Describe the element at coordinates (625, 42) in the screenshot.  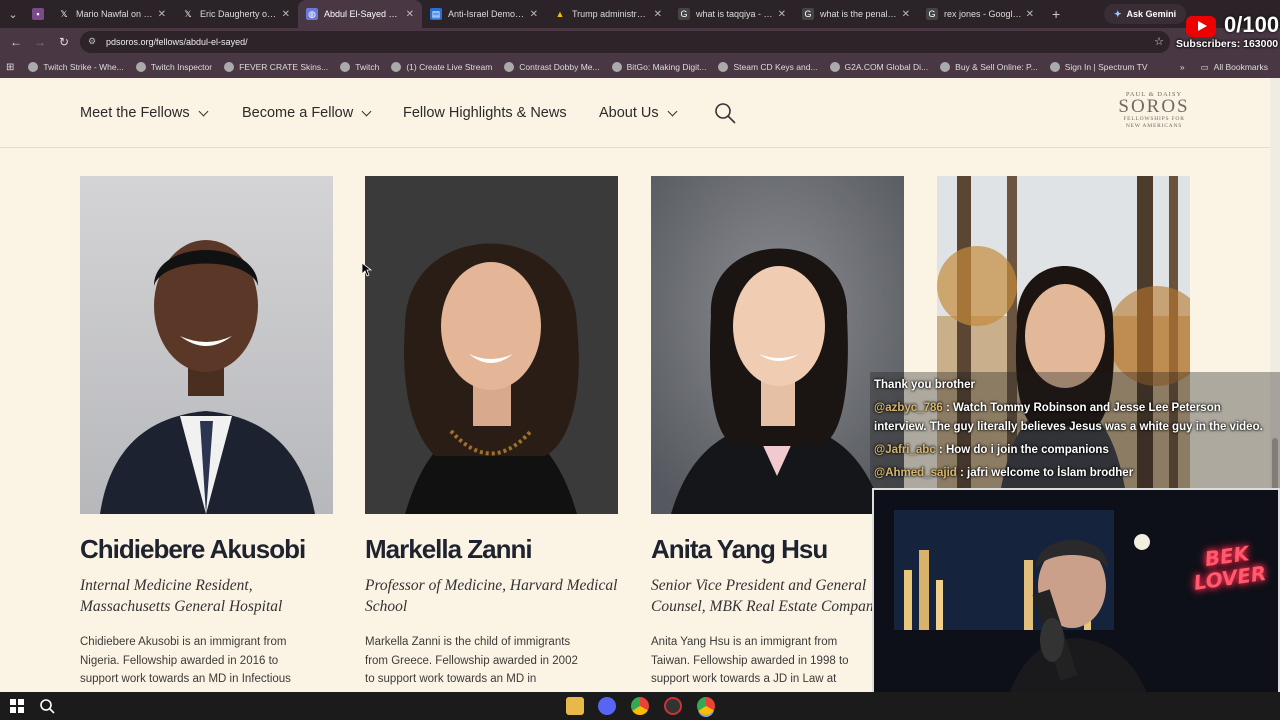
I see `address-bar: ⚙ pdsoros.org/fellows/abdul-el-sayed/ ☆` at that location.